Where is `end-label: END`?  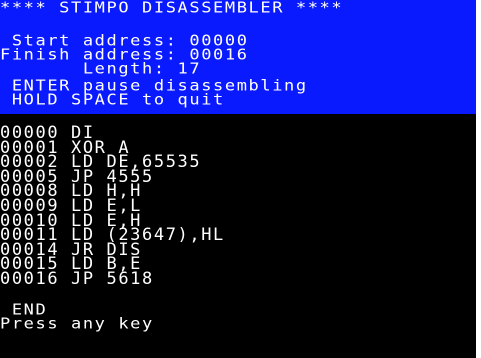
end-label: END is located at coordinates (24, 310).